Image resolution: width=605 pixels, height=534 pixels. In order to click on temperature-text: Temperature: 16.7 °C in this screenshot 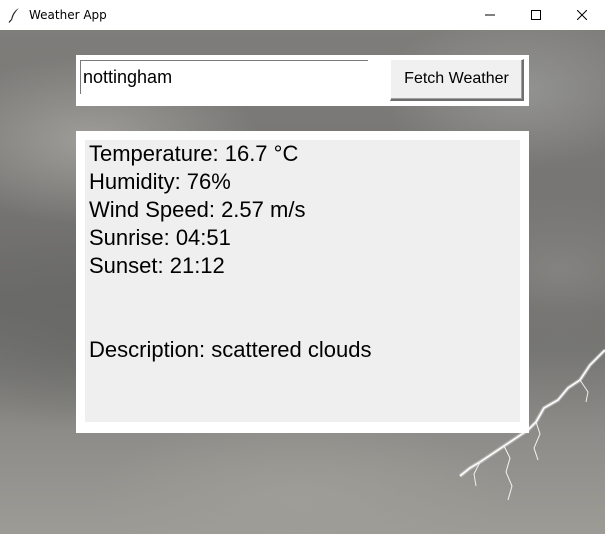, I will do `click(194, 153)`.